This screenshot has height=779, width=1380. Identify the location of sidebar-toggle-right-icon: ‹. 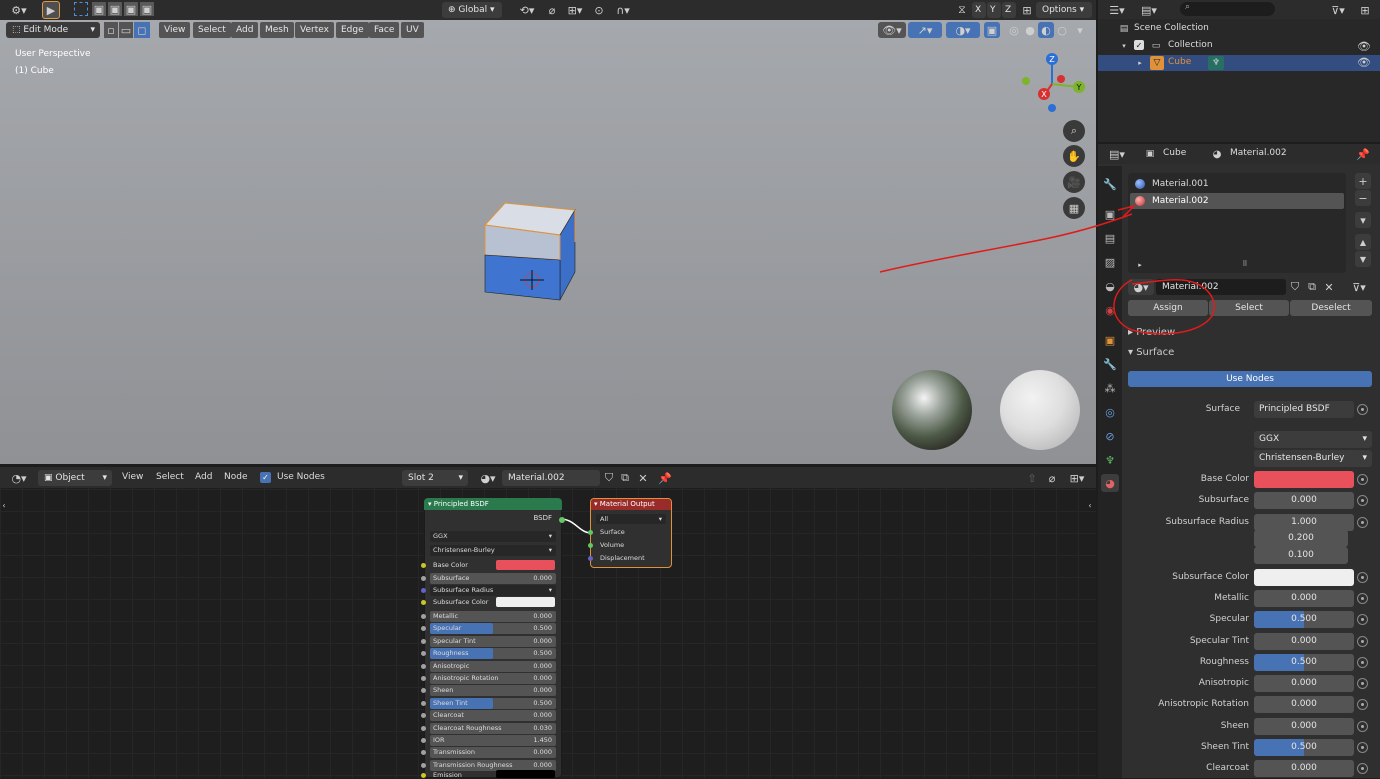
(1090, 505).